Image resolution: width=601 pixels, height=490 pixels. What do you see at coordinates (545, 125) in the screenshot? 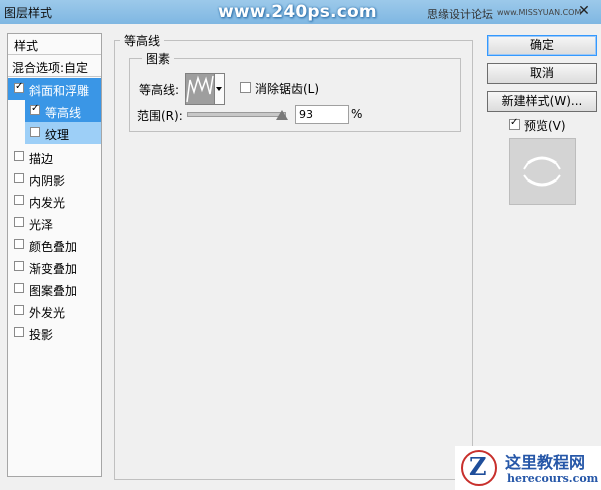
I see `preview-label: 预览(V)` at bounding box center [545, 125].